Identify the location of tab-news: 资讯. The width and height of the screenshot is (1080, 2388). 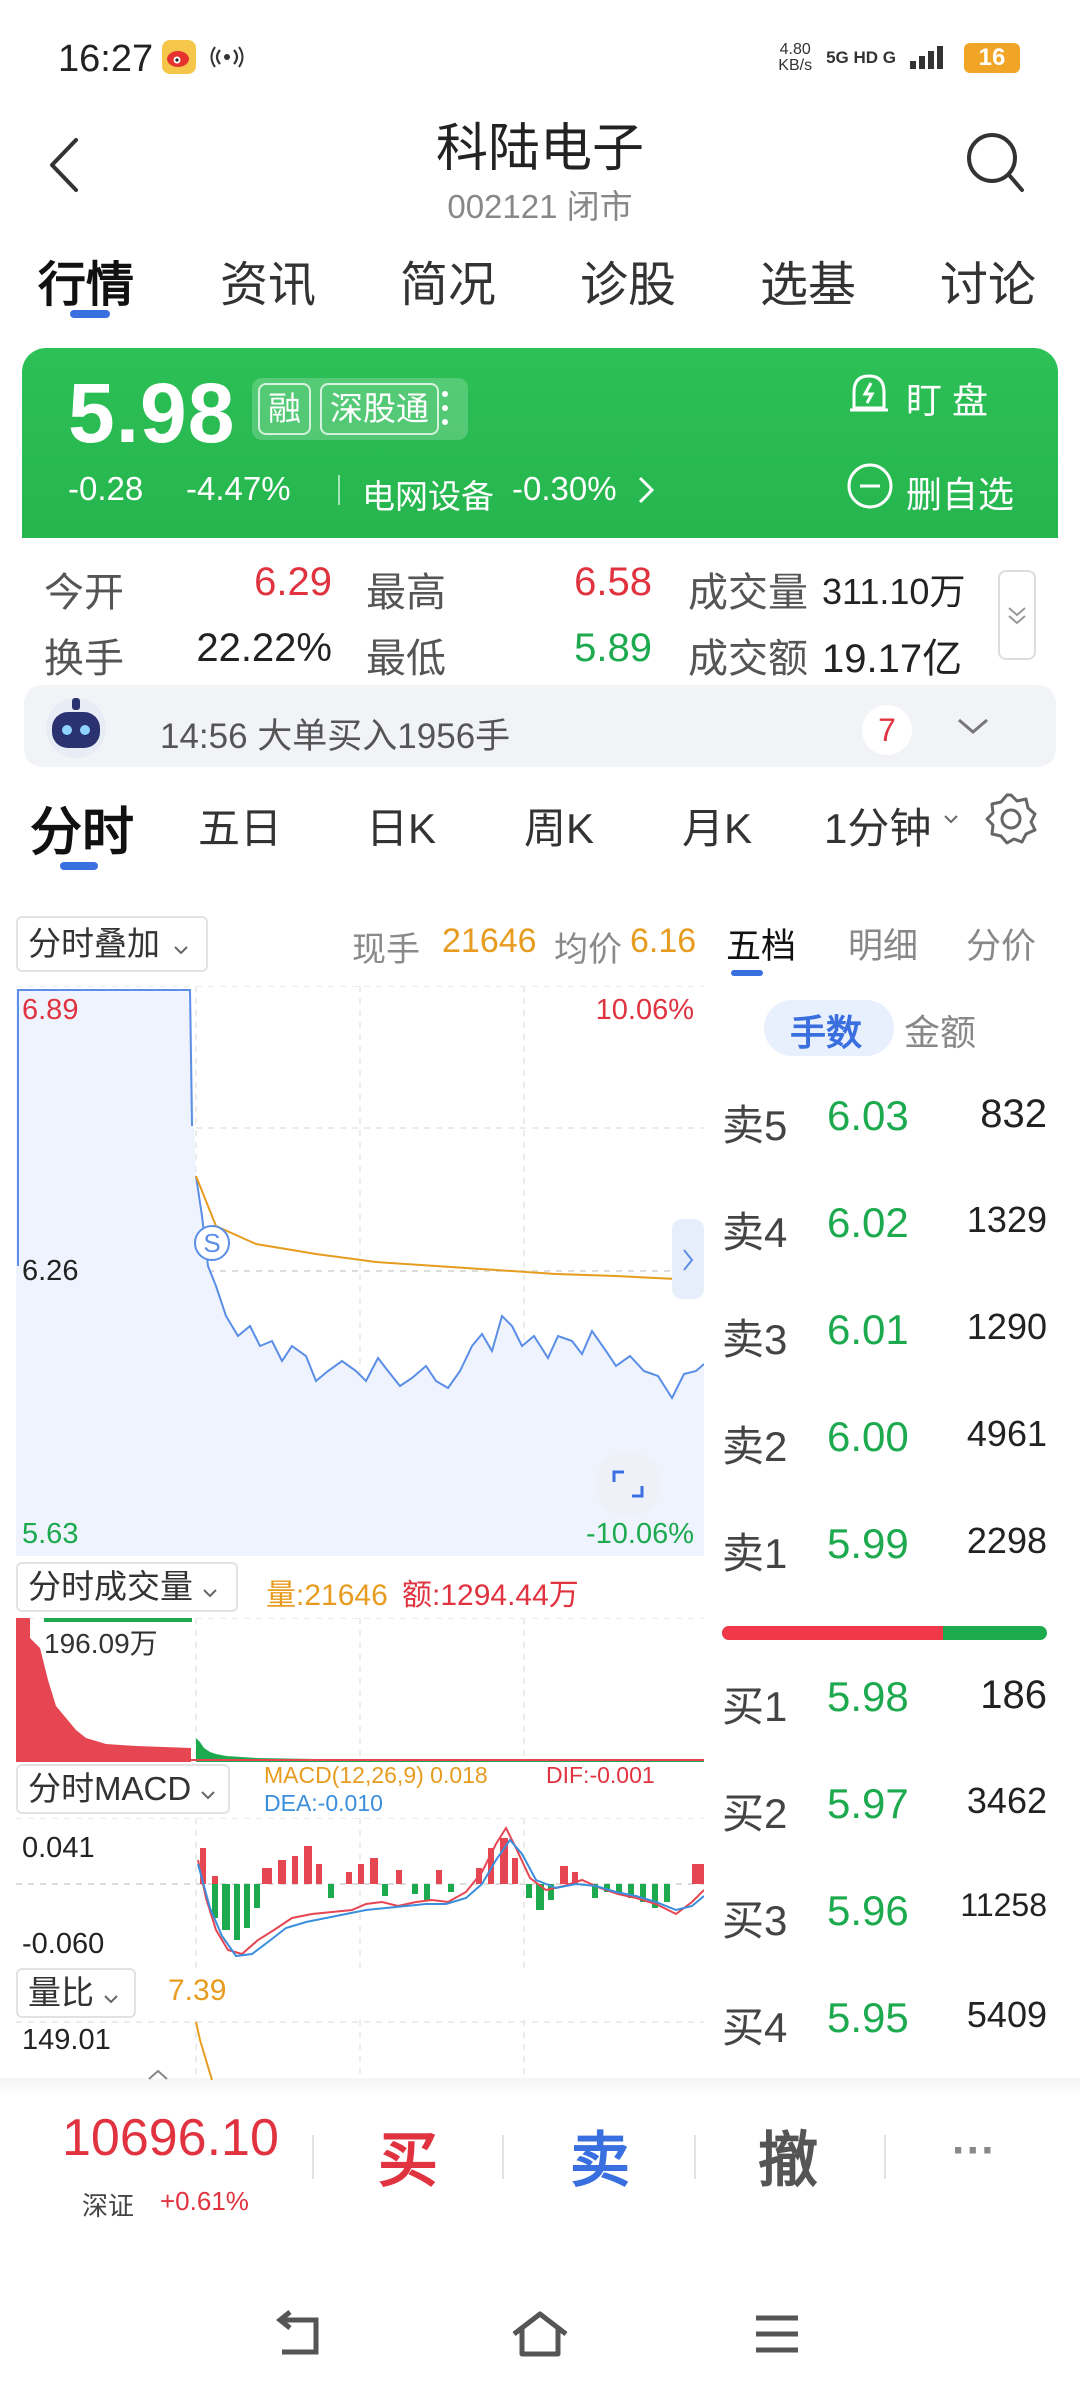
(268, 280).